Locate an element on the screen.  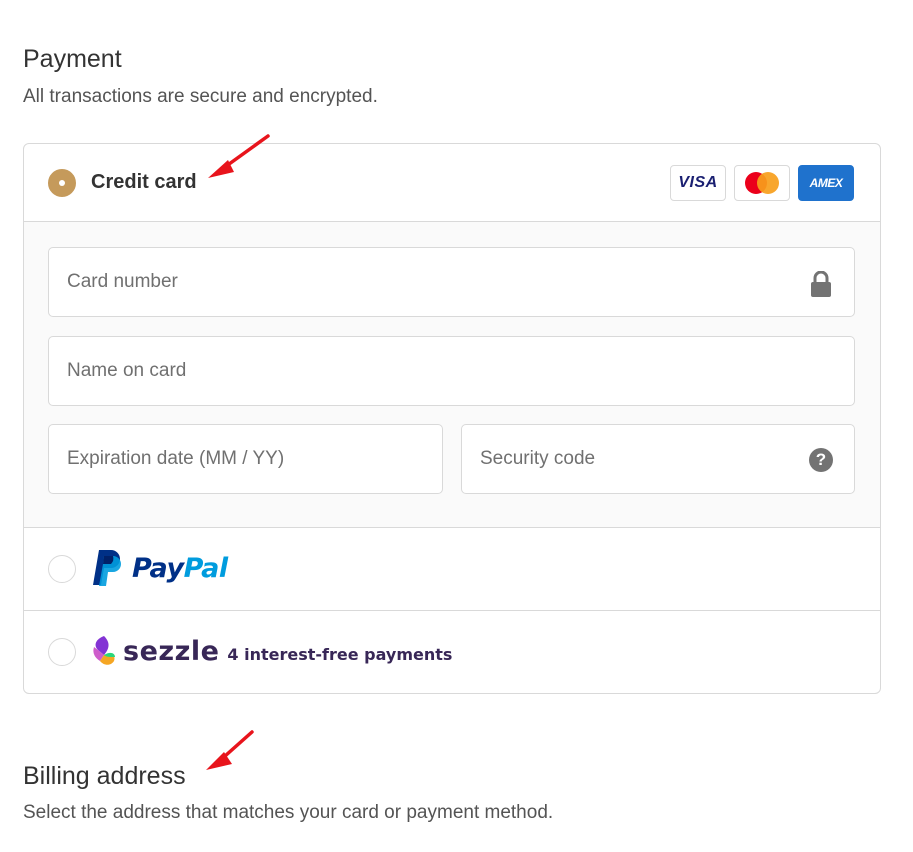
credit-card-radio is located at coordinates (62, 183).